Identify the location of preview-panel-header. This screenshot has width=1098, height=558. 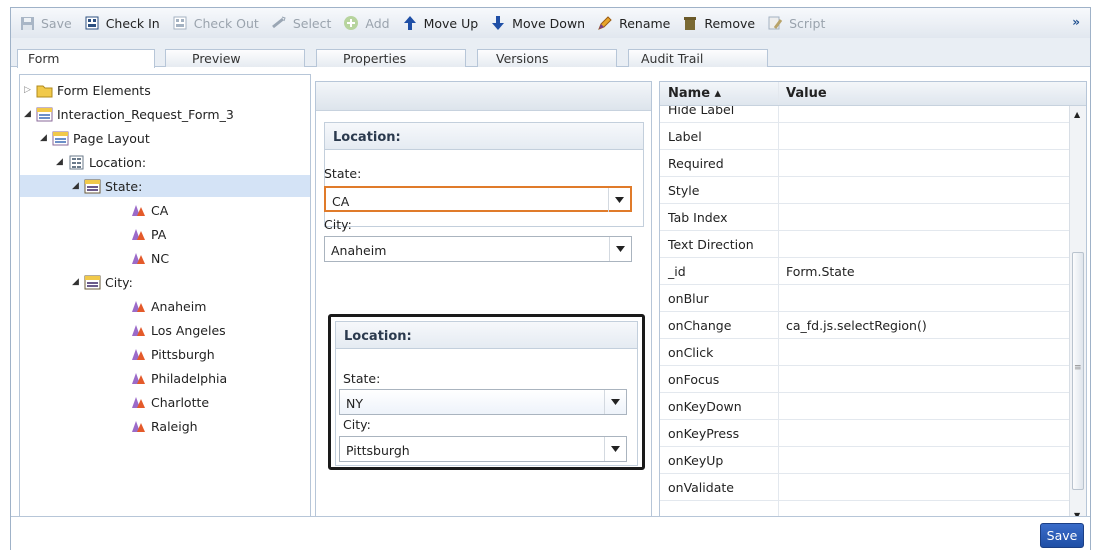
(483, 96).